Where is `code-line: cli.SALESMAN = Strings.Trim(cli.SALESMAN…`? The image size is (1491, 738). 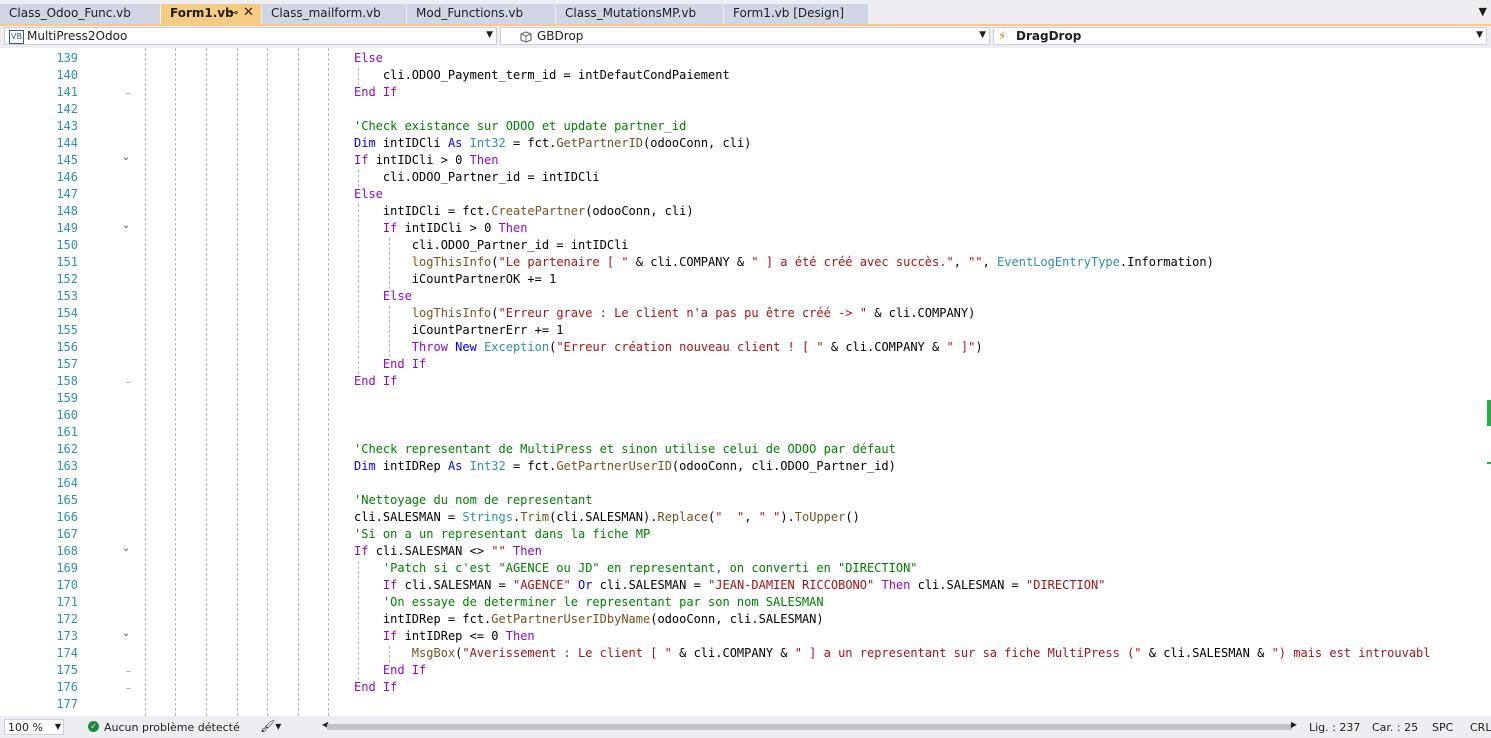 code-line: cli.SALESMAN = Strings.Trim(cli.SALESMAN… is located at coordinates (607, 517).